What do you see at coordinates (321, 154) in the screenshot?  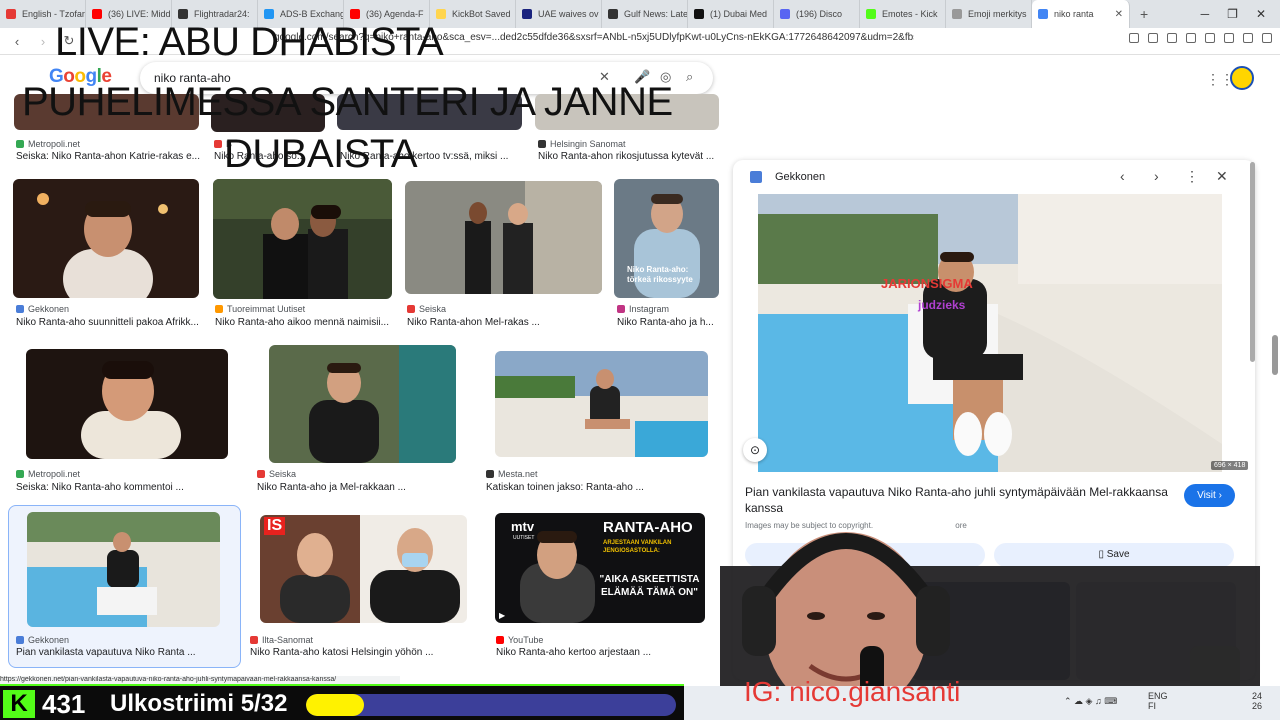 I see `stream-overlay-line-3: DUBAISTA` at bounding box center [321, 154].